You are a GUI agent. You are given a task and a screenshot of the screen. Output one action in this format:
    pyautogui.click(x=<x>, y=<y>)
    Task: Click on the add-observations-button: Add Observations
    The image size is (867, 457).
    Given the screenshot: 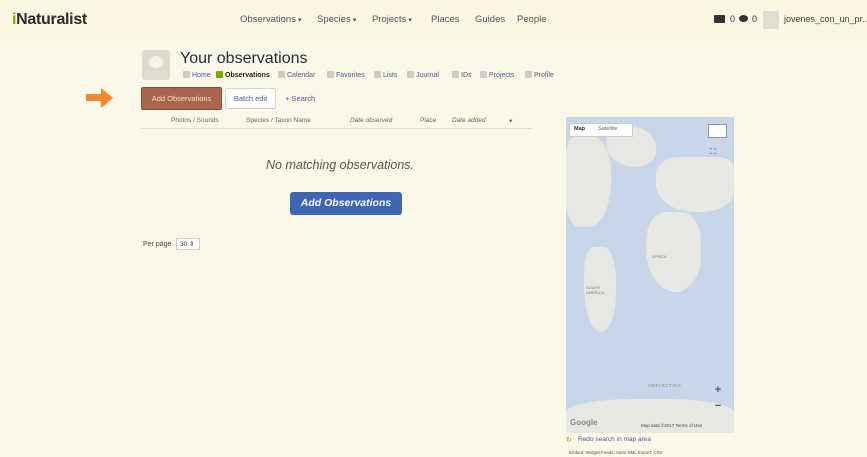 What is the action you would take?
    pyautogui.click(x=181, y=98)
    